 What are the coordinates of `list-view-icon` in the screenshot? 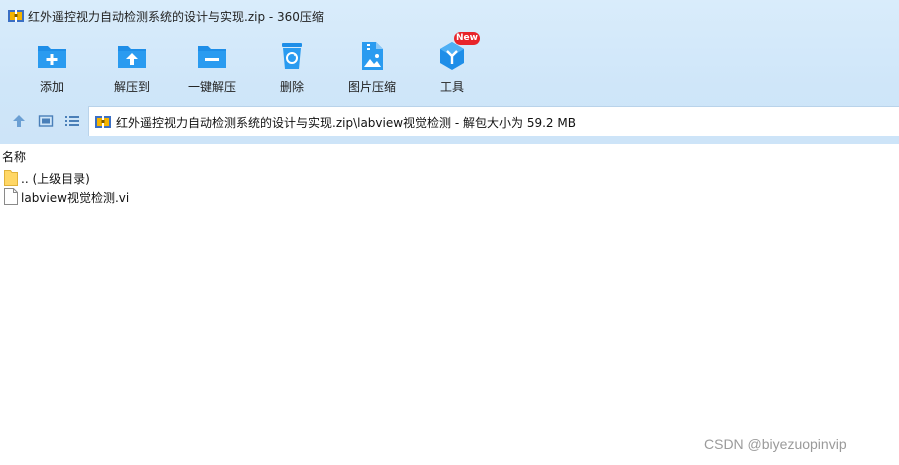 It's located at (72, 121).